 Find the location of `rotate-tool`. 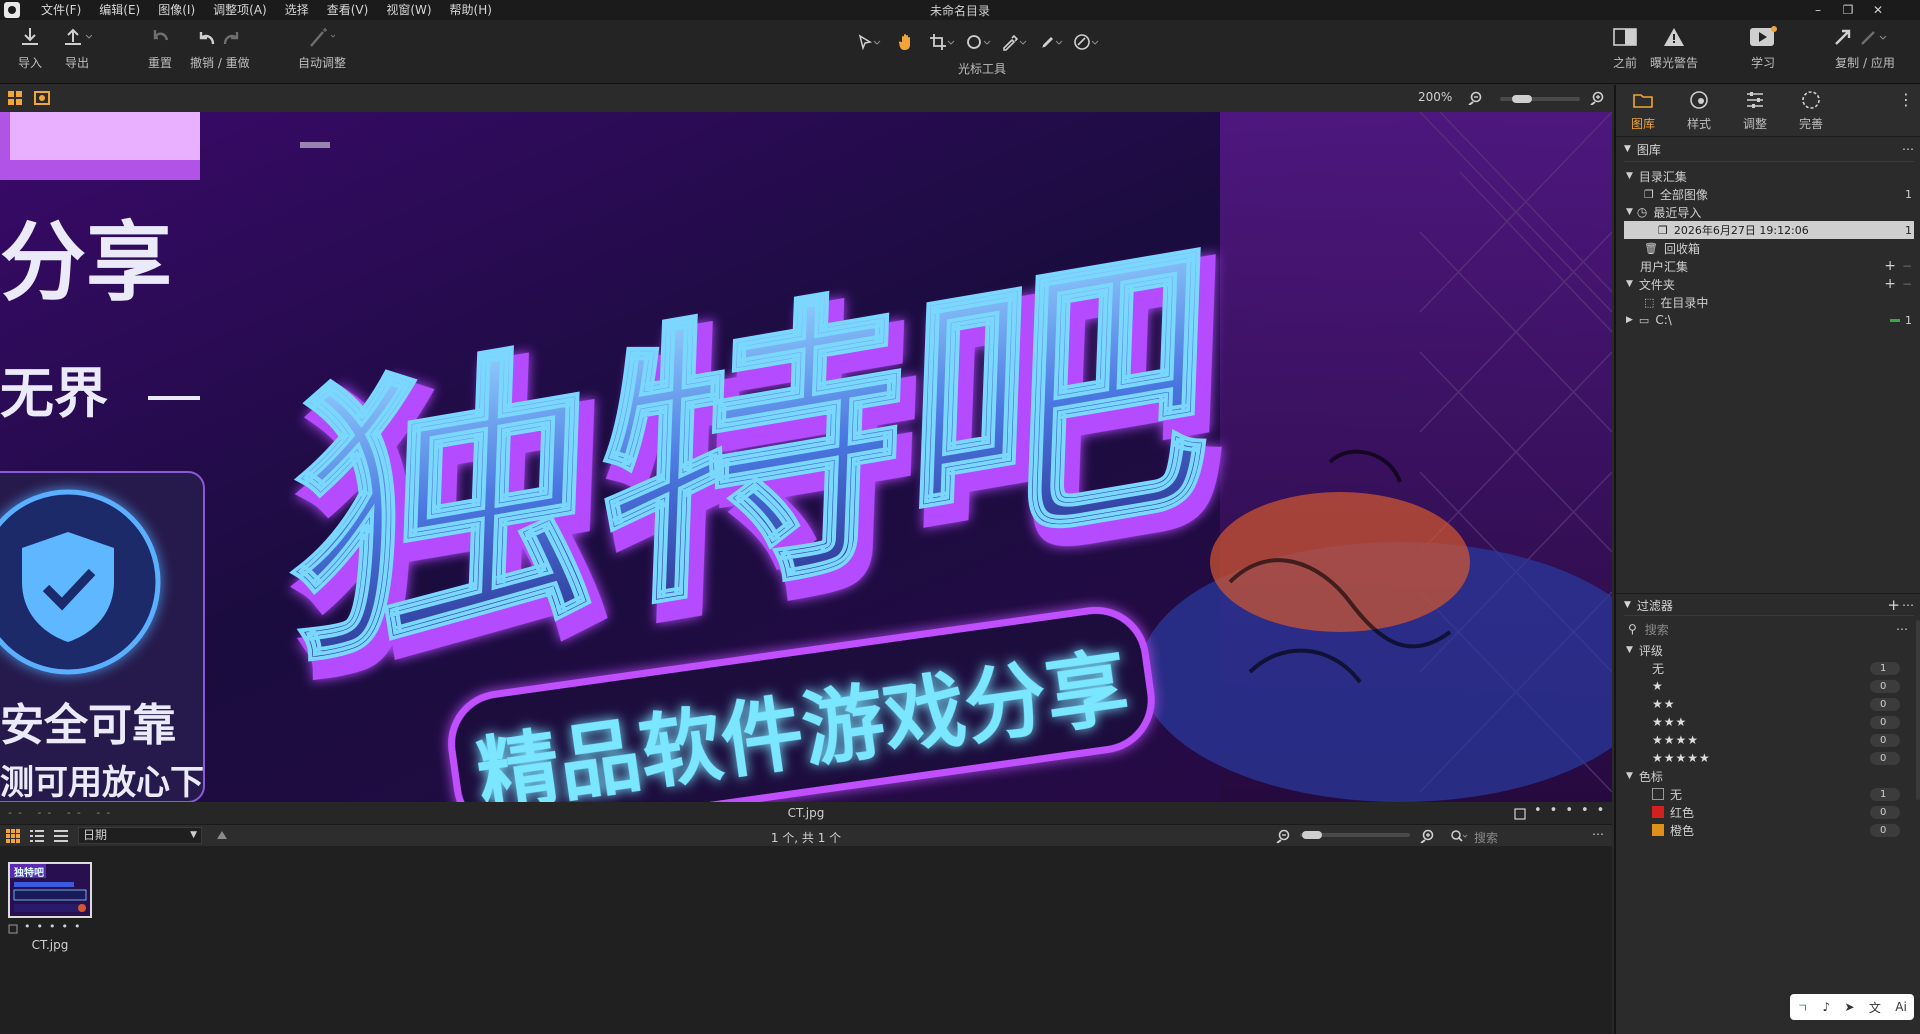

rotate-tool is located at coordinates (978, 42).